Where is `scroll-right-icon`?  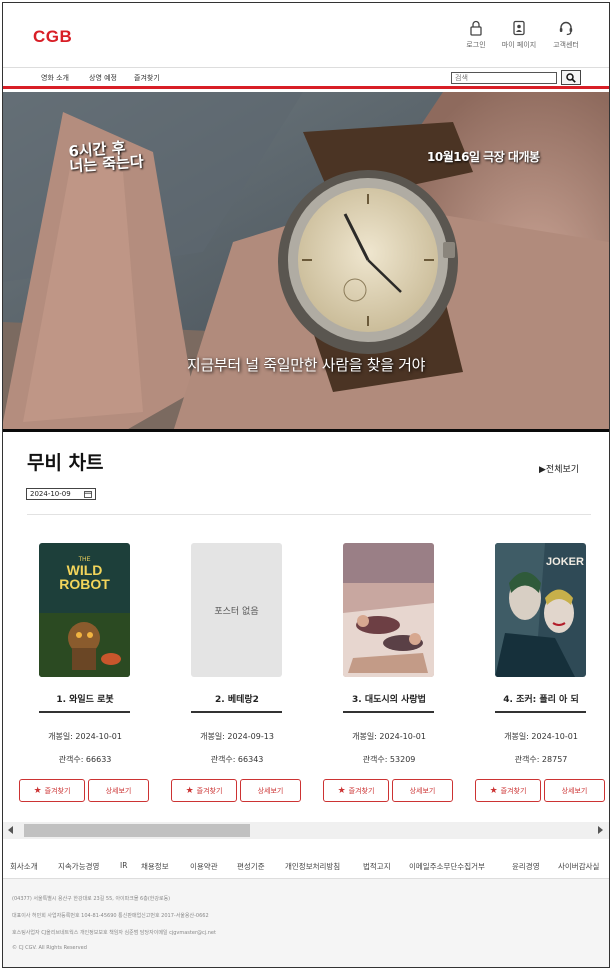
scroll-right-icon is located at coordinates (600, 830).